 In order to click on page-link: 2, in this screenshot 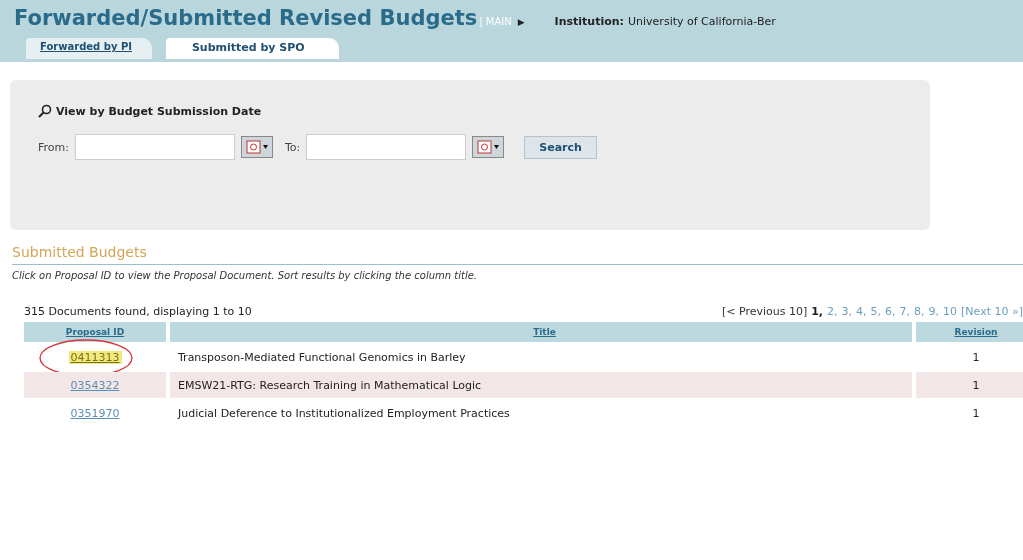, I will do `click(832, 311)`.